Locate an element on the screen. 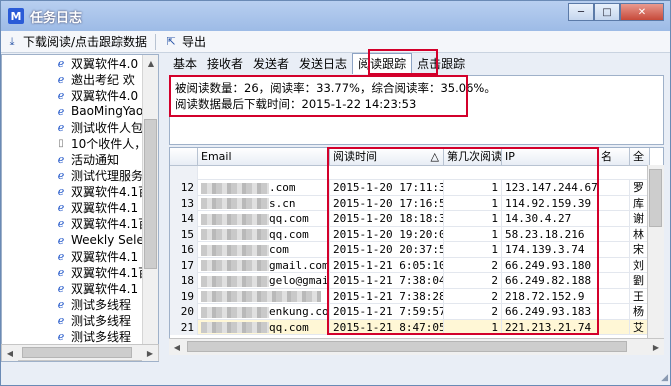  tab-recipients: 接收者 is located at coordinates (225, 64).